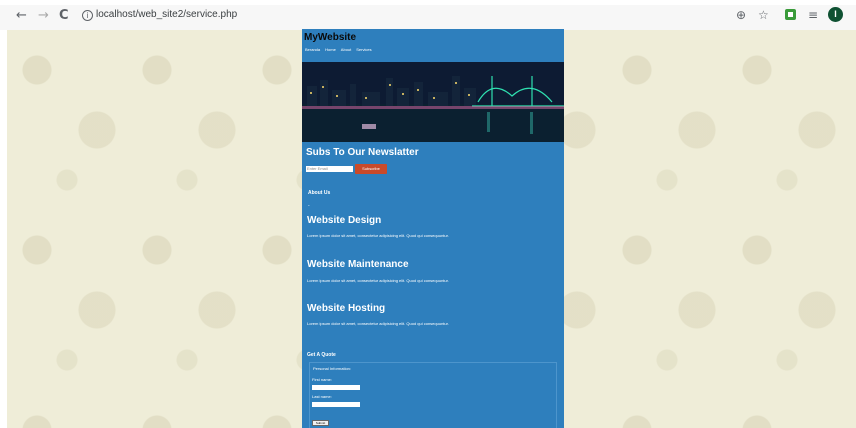  What do you see at coordinates (322, 379) in the screenshot?
I see `first-name-label: First name:` at bounding box center [322, 379].